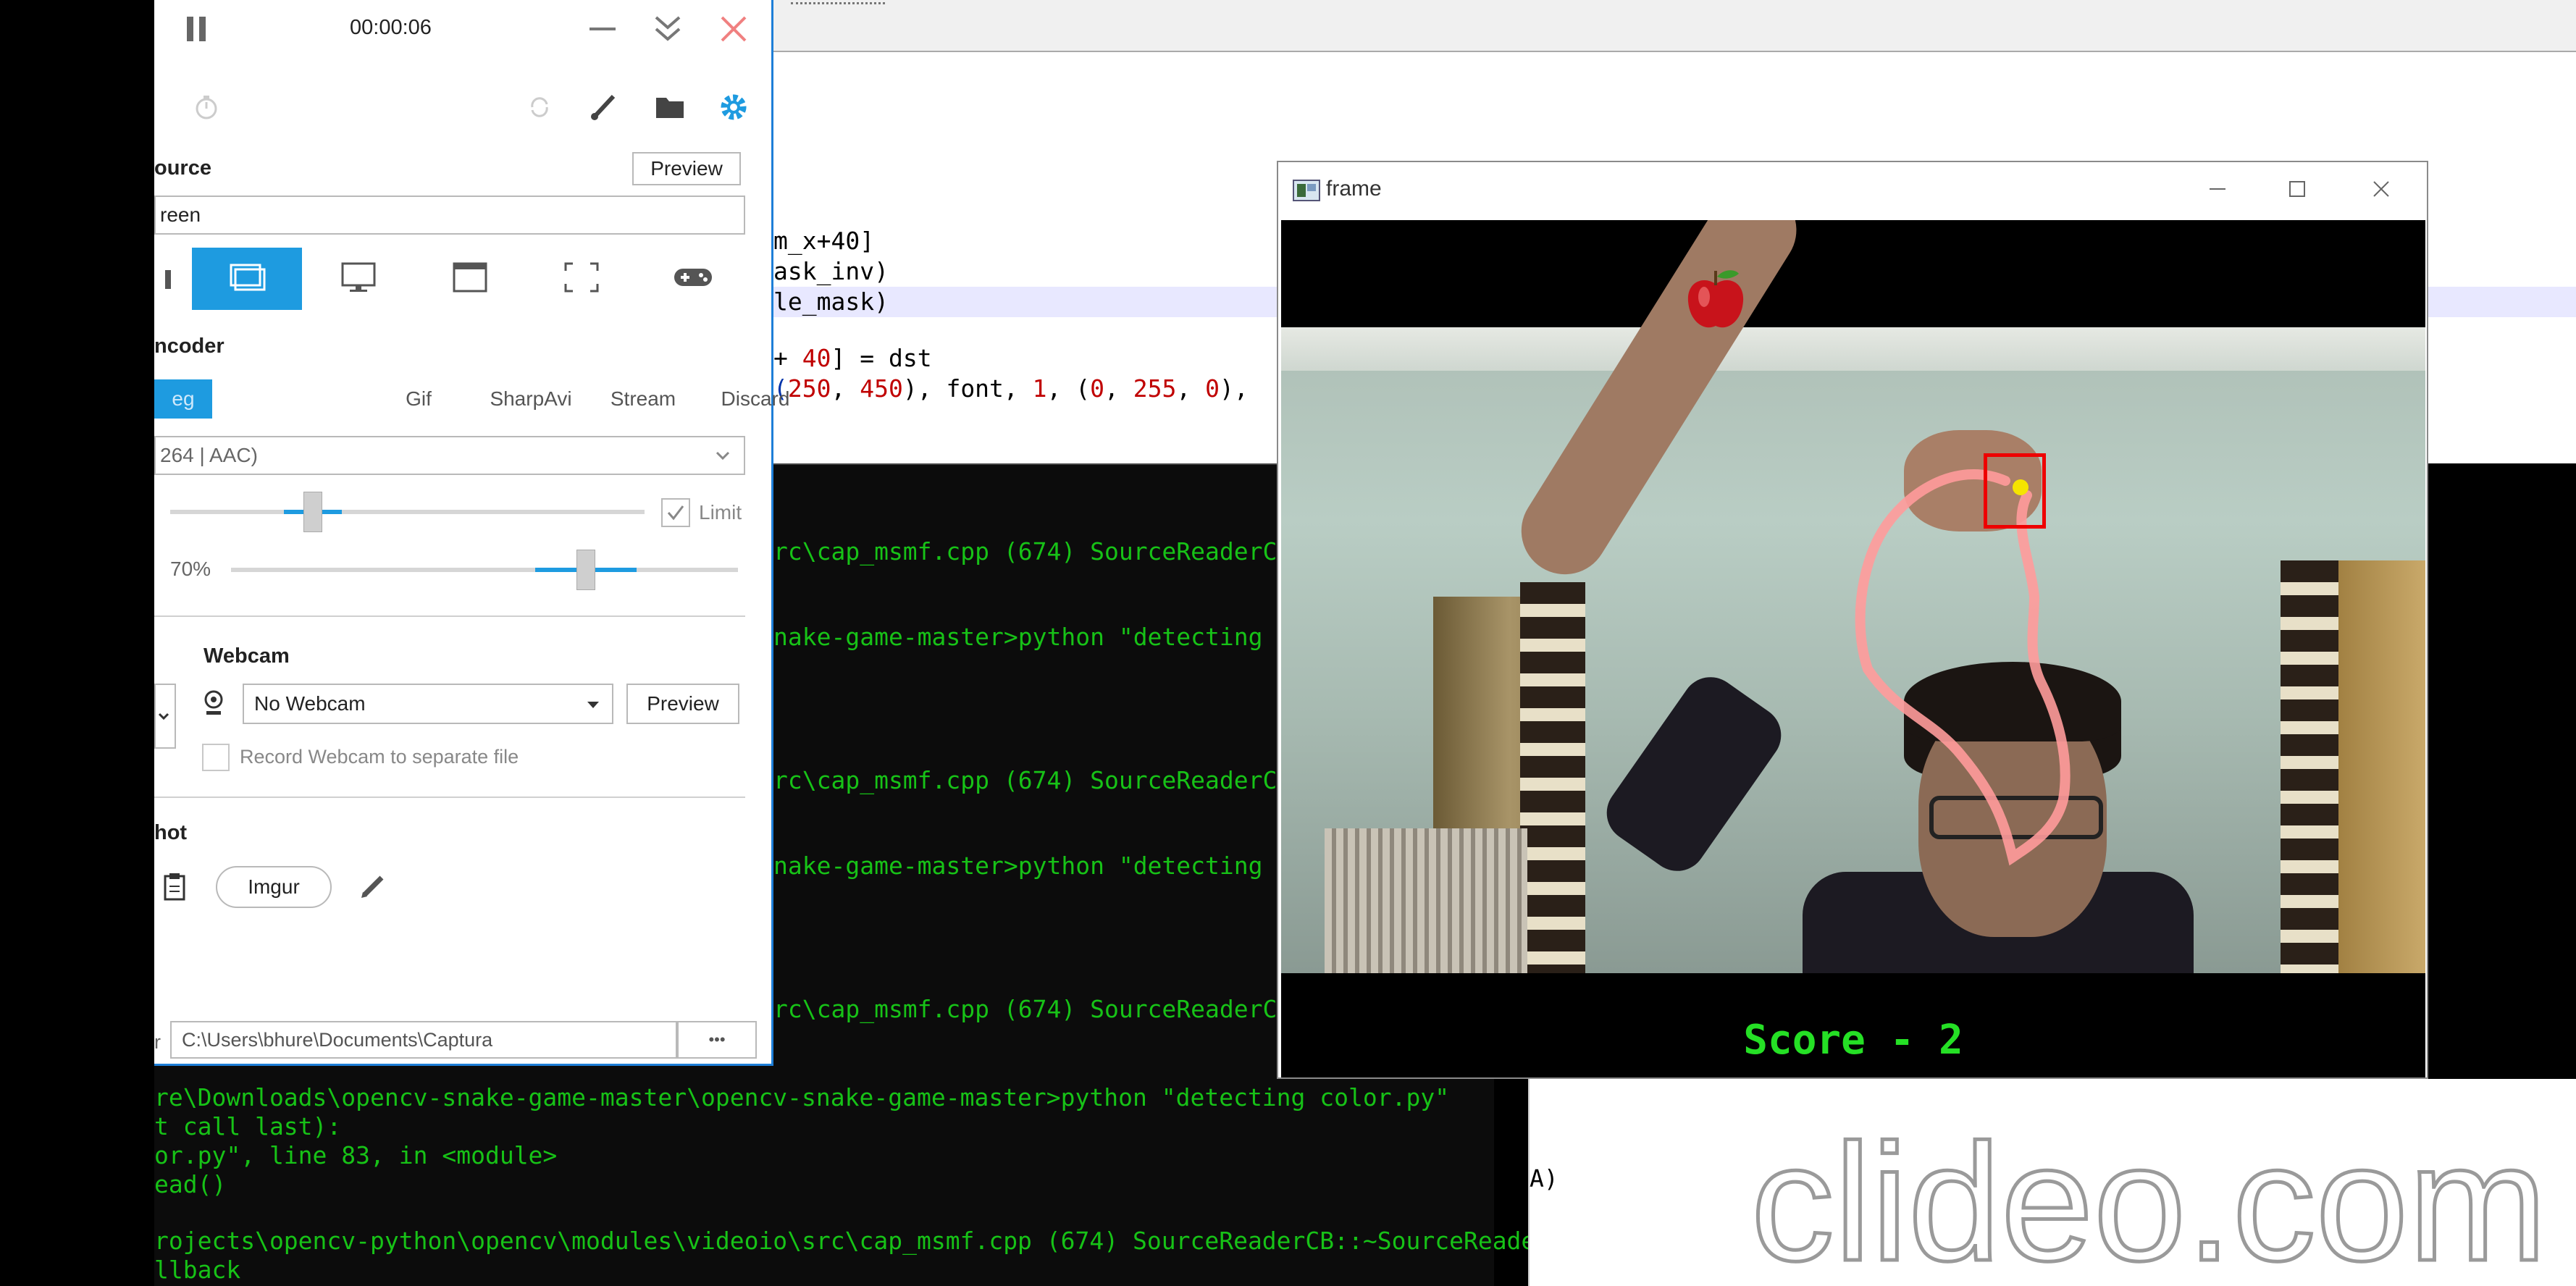 Image resolution: width=2576 pixels, height=1286 pixels. I want to click on source-option-game, so click(693, 279).